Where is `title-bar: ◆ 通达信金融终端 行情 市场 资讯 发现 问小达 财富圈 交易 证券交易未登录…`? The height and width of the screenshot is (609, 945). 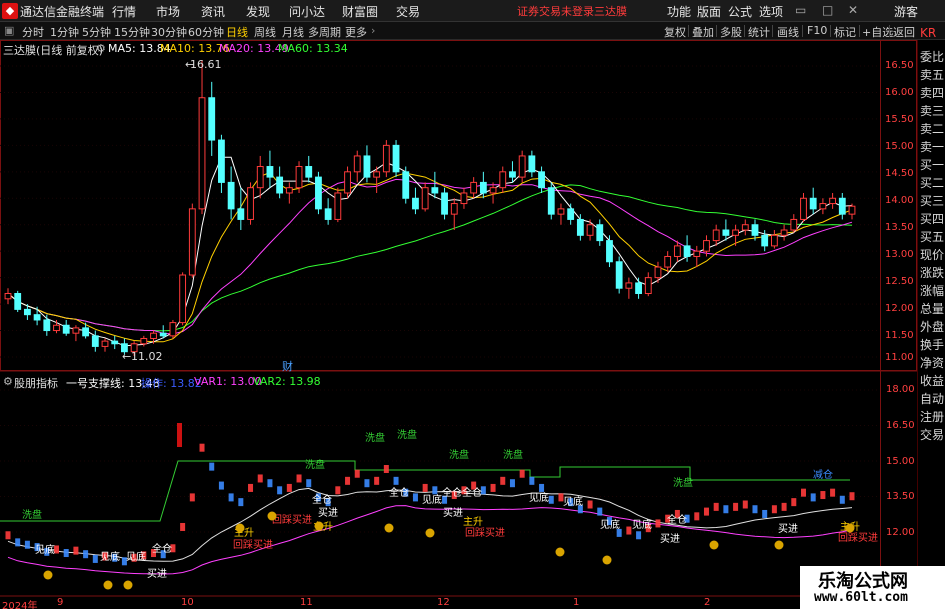 title-bar: ◆ 通达信金融终端 行情 市场 资讯 发现 问小达 财富圈 交易 证券交易未登录… is located at coordinates (472, 11).